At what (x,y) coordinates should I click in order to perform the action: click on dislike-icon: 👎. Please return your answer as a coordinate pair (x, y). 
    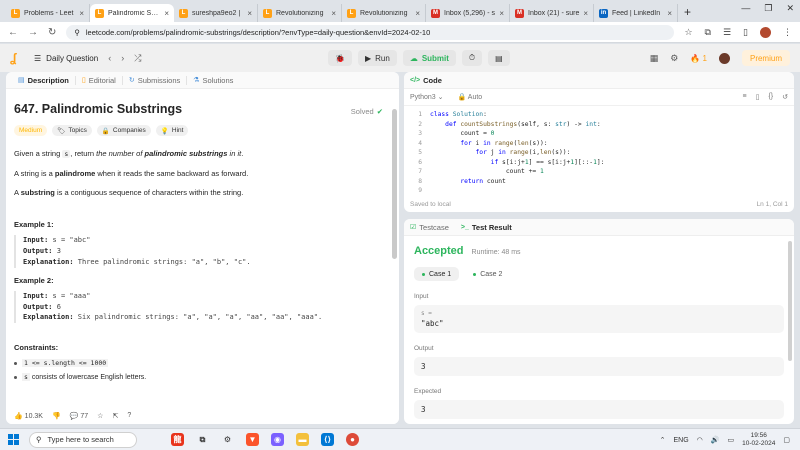
    Looking at the image, I should click on (56, 416).